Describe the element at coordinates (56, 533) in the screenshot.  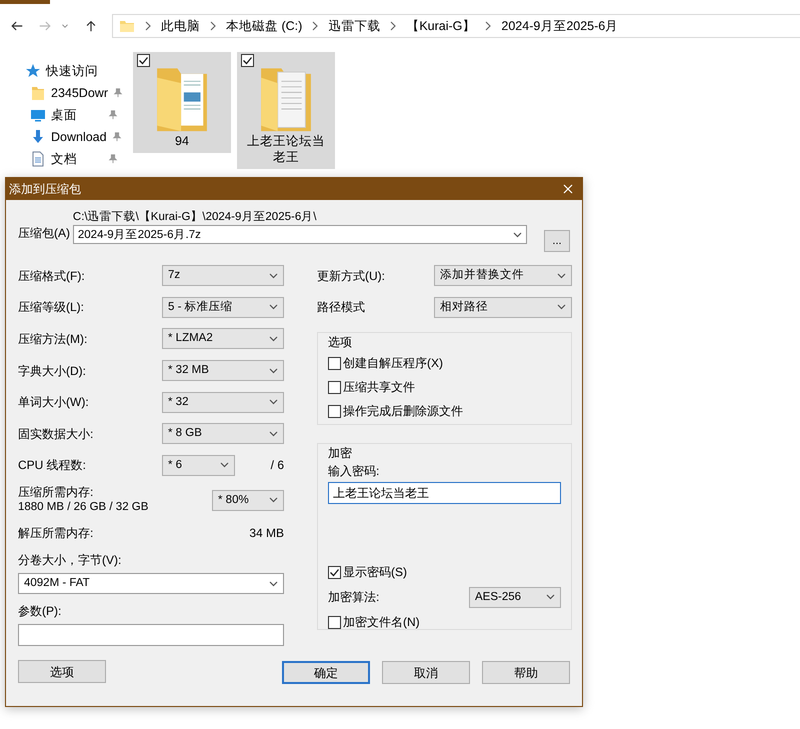
I see `field-label: 解压所需内存:` at that location.